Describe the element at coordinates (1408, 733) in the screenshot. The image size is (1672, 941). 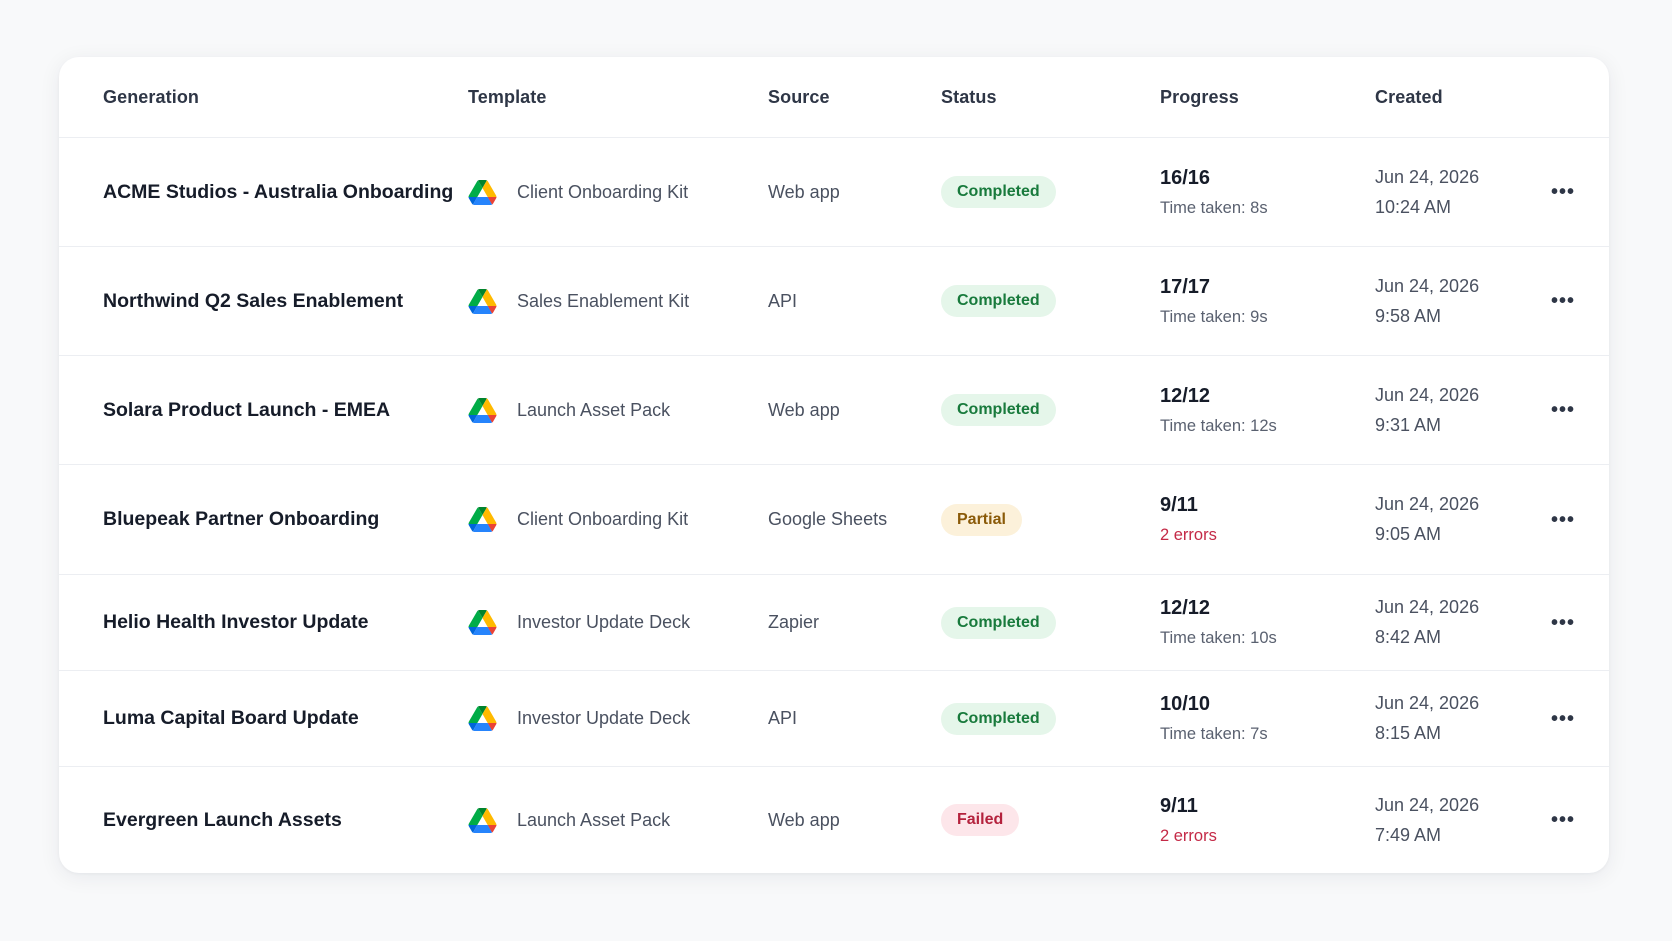
I see `created-time: 8:15 AM` at that location.